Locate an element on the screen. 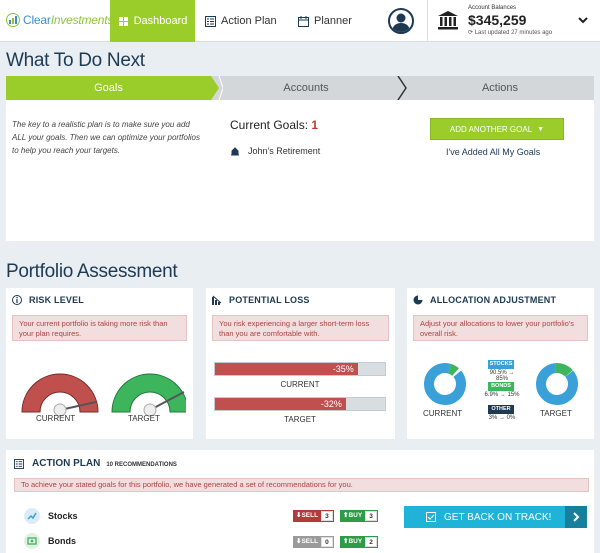  balance-value: $345,259 is located at coordinates (497, 20).